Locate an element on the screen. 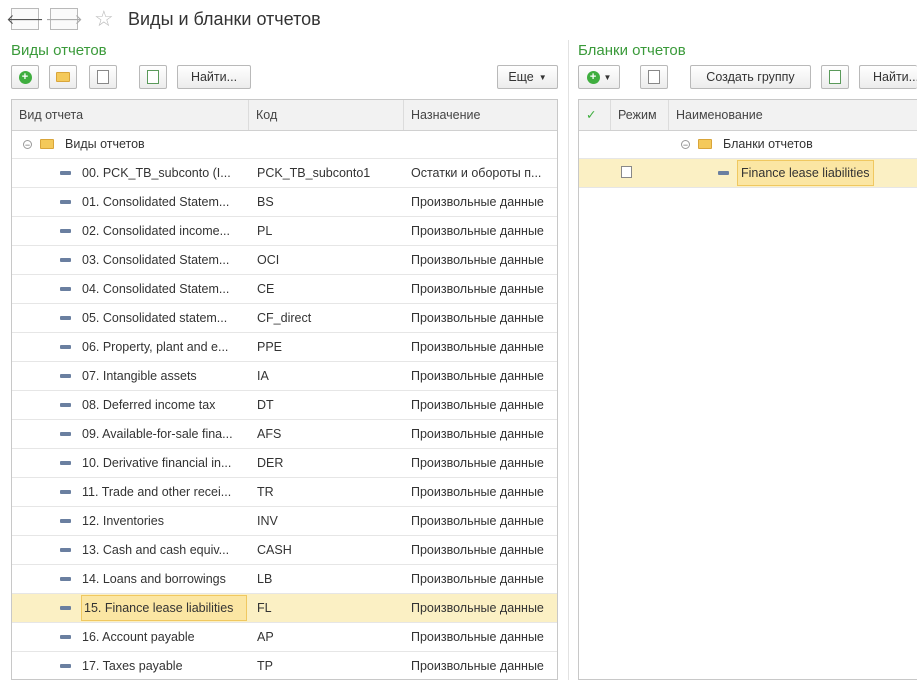  copy-button is located at coordinates (103, 77).